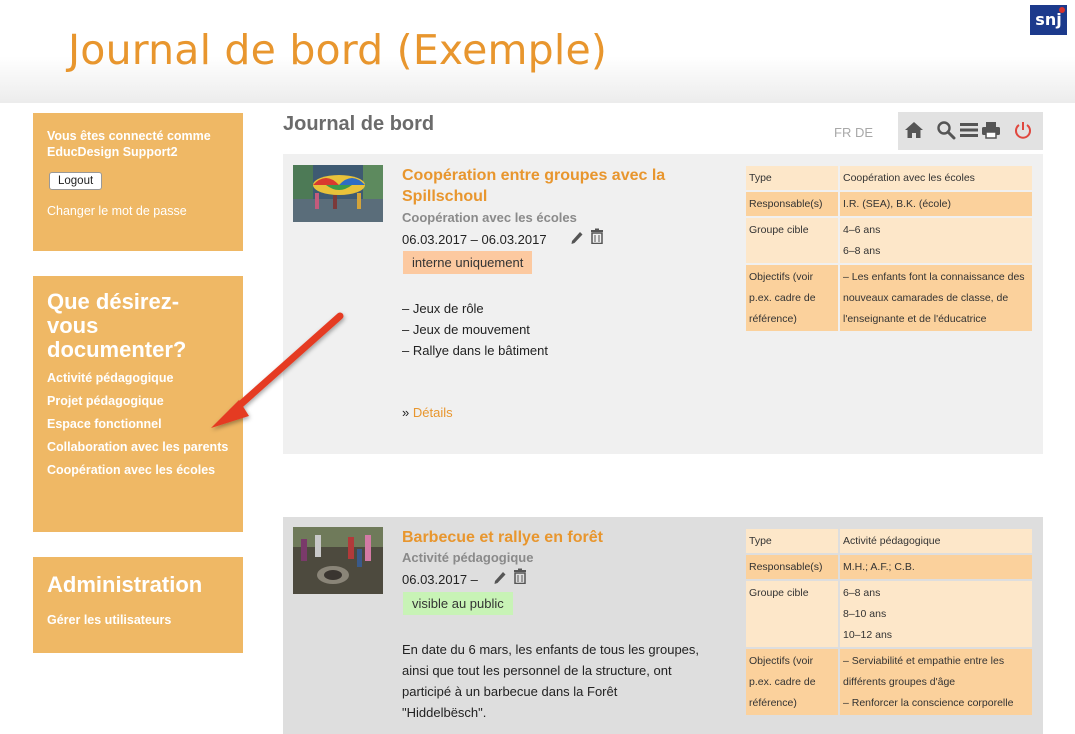 This screenshot has height=734, width=1075. I want to click on admin-title: Administration, so click(125, 584).